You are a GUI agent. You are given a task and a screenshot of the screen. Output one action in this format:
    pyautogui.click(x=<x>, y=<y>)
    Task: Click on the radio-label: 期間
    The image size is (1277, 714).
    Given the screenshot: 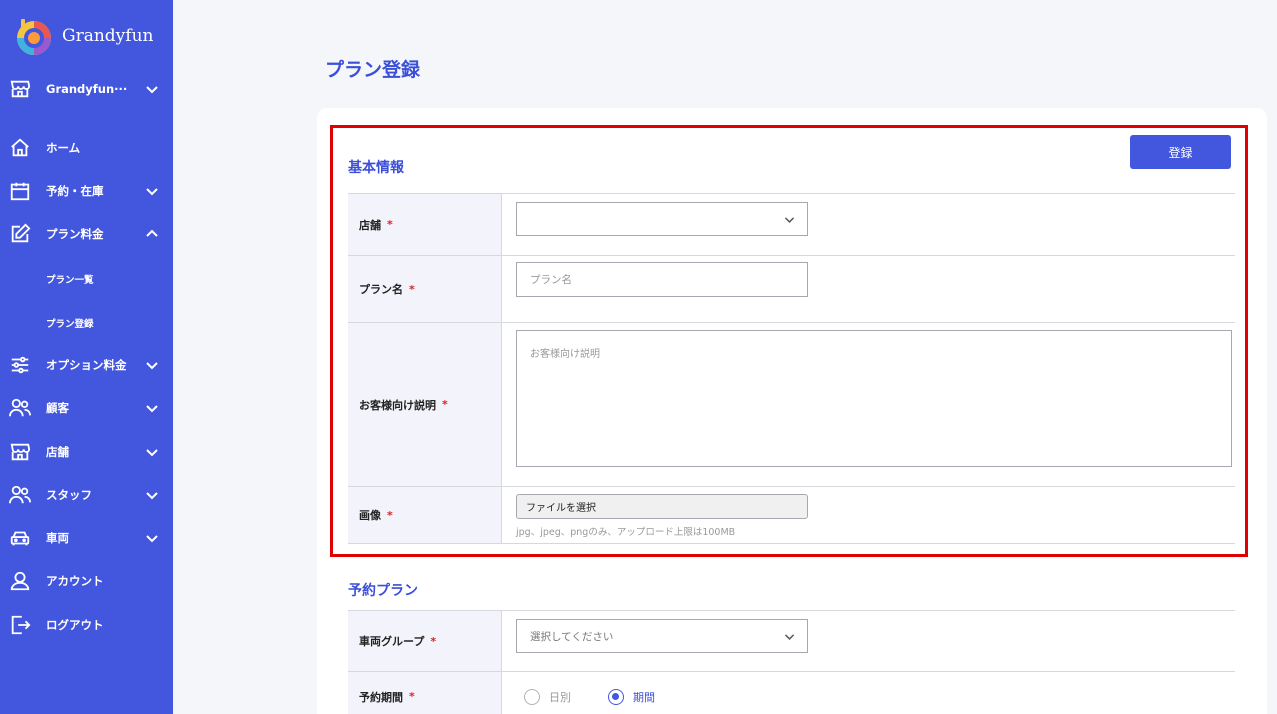 What is the action you would take?
    pyautogui.click(x=644, y=697)
    